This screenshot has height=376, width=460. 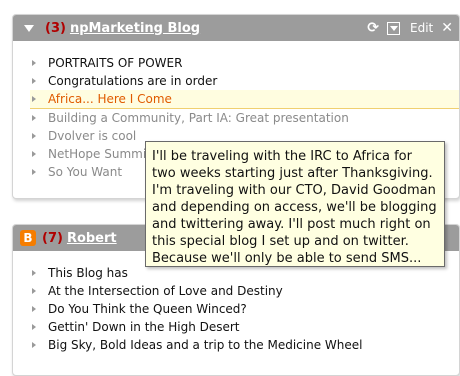 What do you see at coordinates (394, 28) in the screenshot?
I see `dropdown-menu-icon` at bounding box center [394, 28].